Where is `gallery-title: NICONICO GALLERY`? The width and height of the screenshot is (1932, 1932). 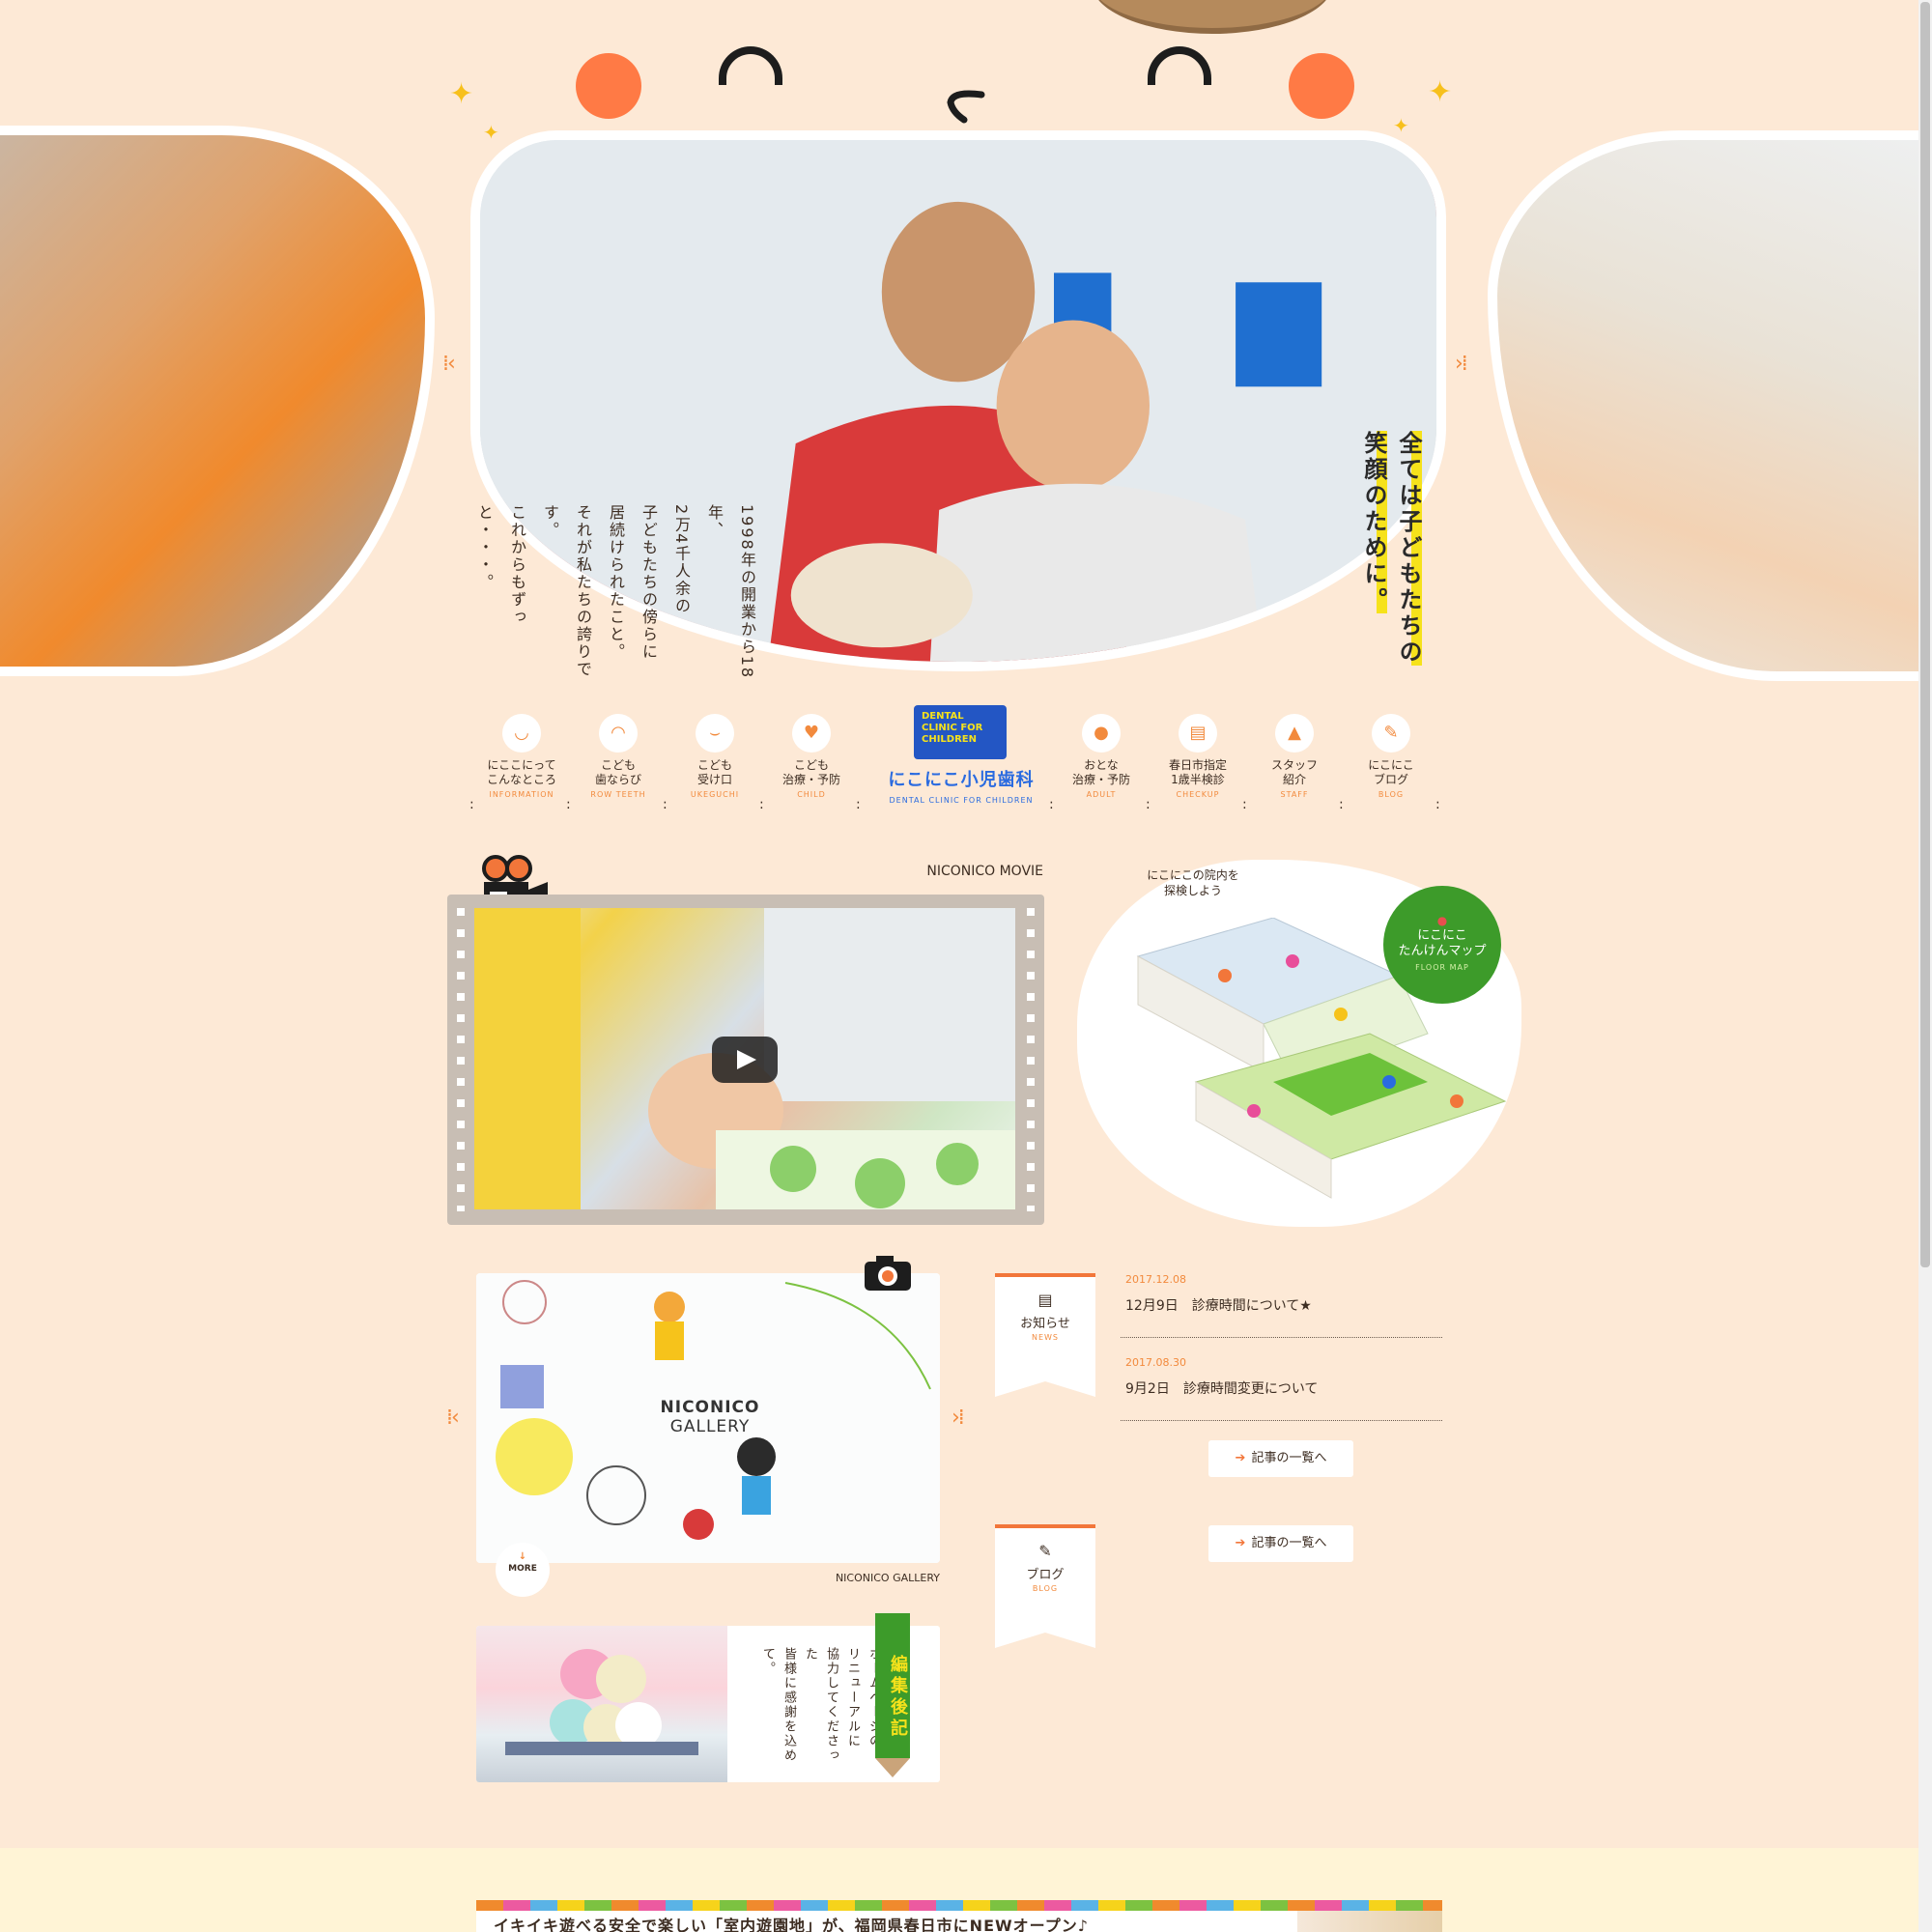 gallery-title: NICONICO GALLERY is located at coordinates (710, 1417).